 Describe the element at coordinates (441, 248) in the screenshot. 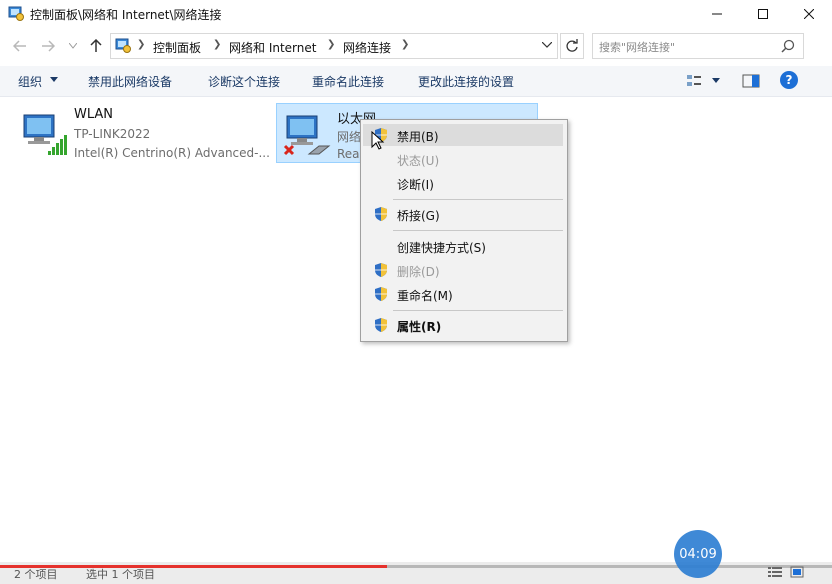

I see `menu-item-label: 创建快捷方式(S)` at that location.